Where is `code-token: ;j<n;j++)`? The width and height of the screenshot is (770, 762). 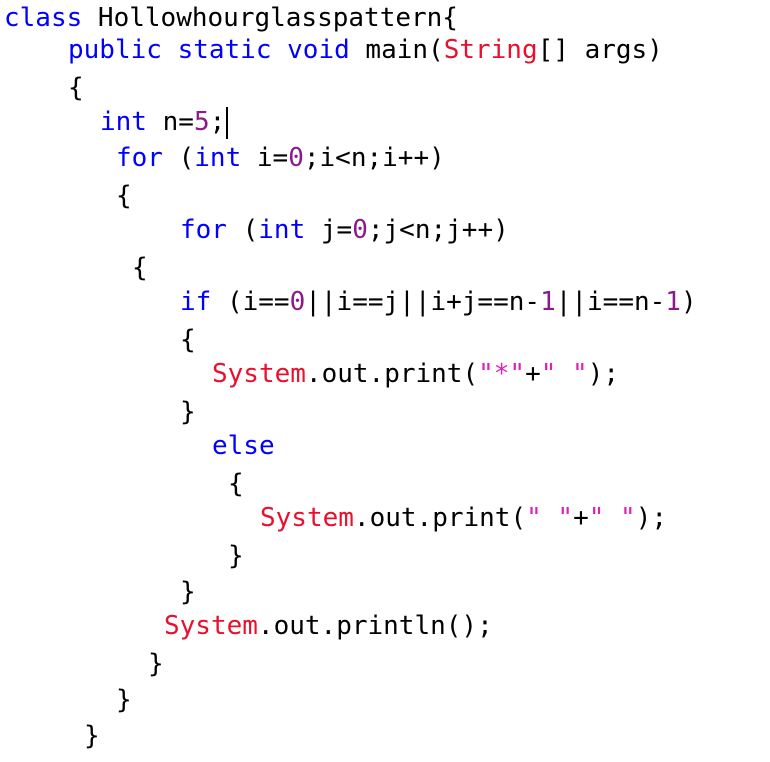 code-token: ;j<n;j++) is located at coordinates (438, 230).